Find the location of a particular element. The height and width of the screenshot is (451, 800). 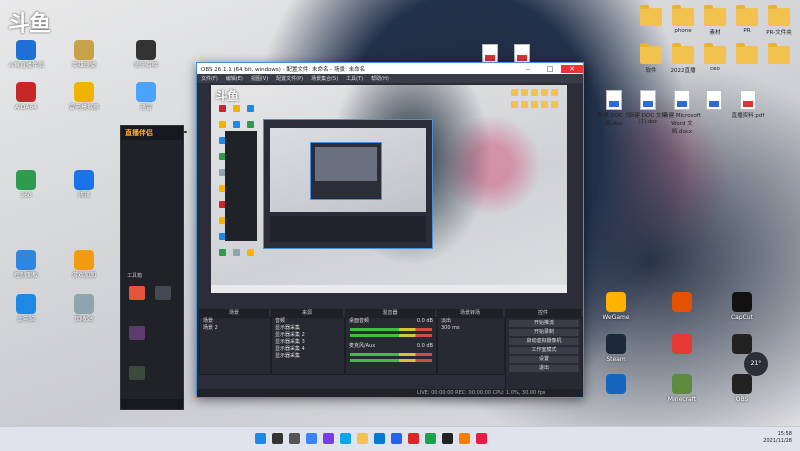

sources-panel: 音频 显示器采集 显示器采集 2 显示器采集 3 显示器采集 4 显示器采集 is located at coordinates (308, 346).